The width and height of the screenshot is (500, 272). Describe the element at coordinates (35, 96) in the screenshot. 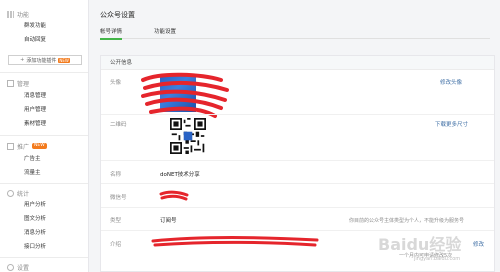

I see `sidebar-item-messages: 消息管理` at that location.